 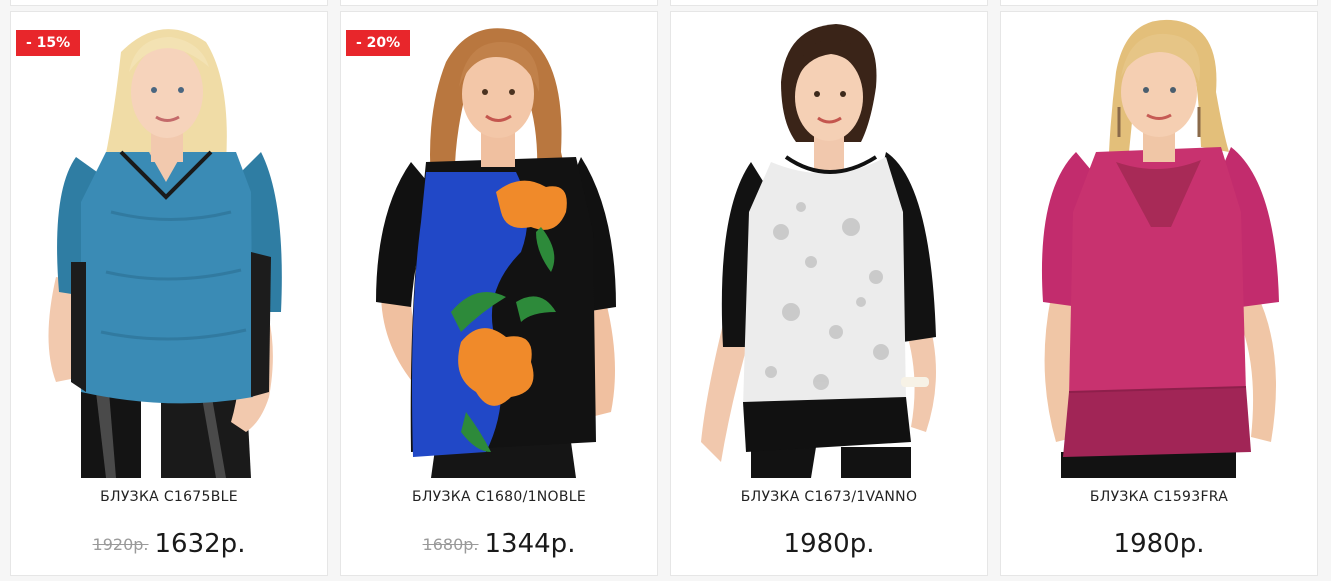 What do you see at coordinates (499, 497) in the screenshot?
I see `product-name: БЛУЗКА С1680/1NOBLE` at bounding box center [499, 497].